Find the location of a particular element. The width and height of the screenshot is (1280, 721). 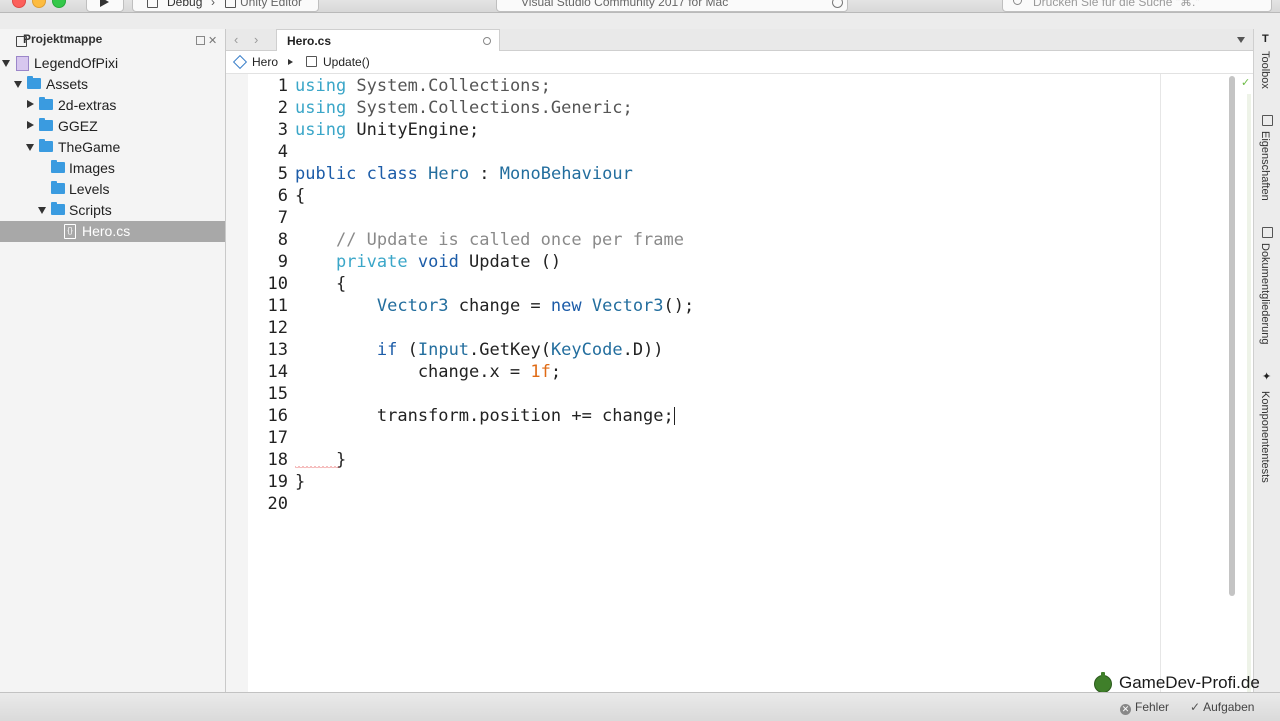

code-line: 12 is located at coordinates (691, 328).